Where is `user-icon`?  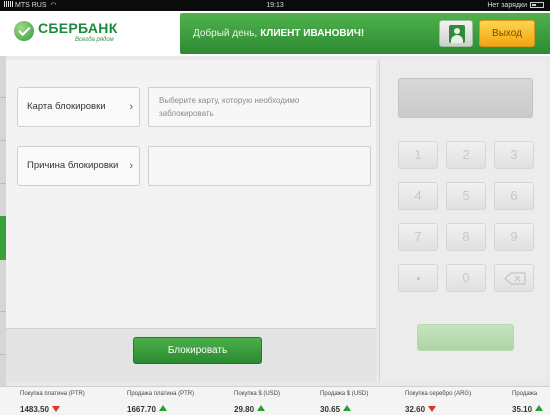 user-icon is located at coordinates (457, 34).